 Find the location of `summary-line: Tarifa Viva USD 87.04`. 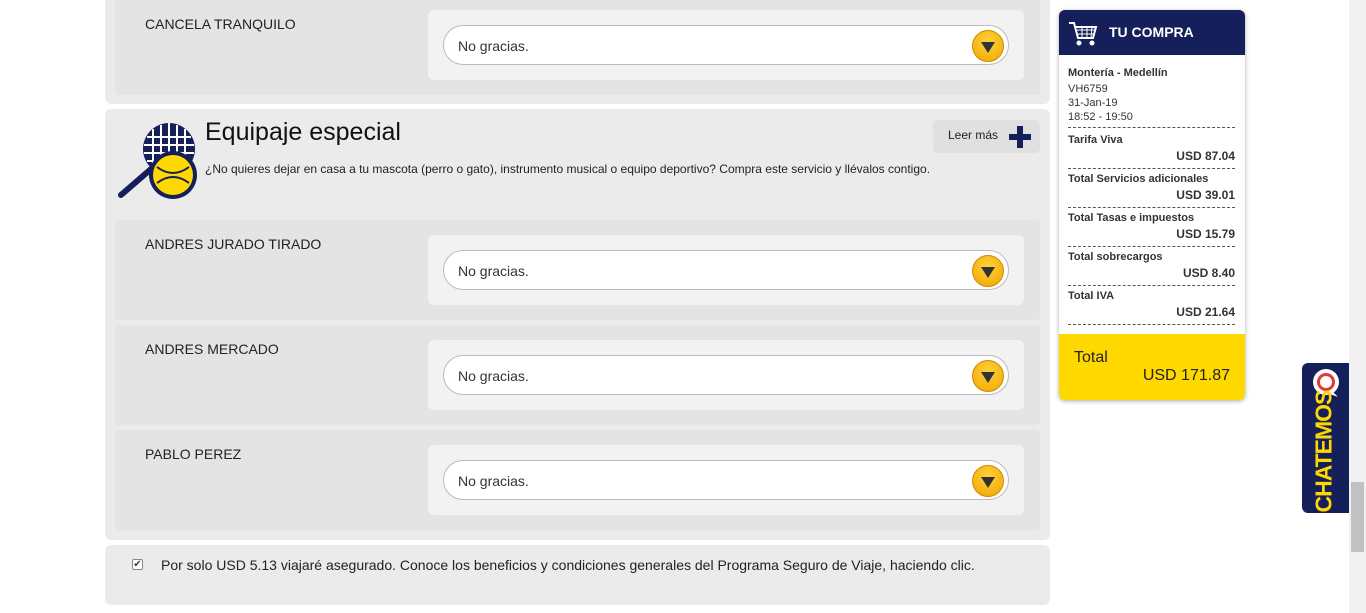

summary-line: Tarifa Viva USD 87.04 is located at coordinates (1151, 149).